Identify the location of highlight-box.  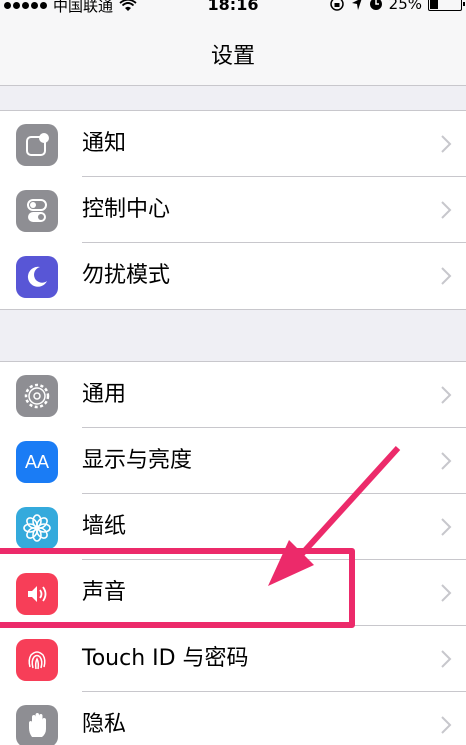
(177, 588).